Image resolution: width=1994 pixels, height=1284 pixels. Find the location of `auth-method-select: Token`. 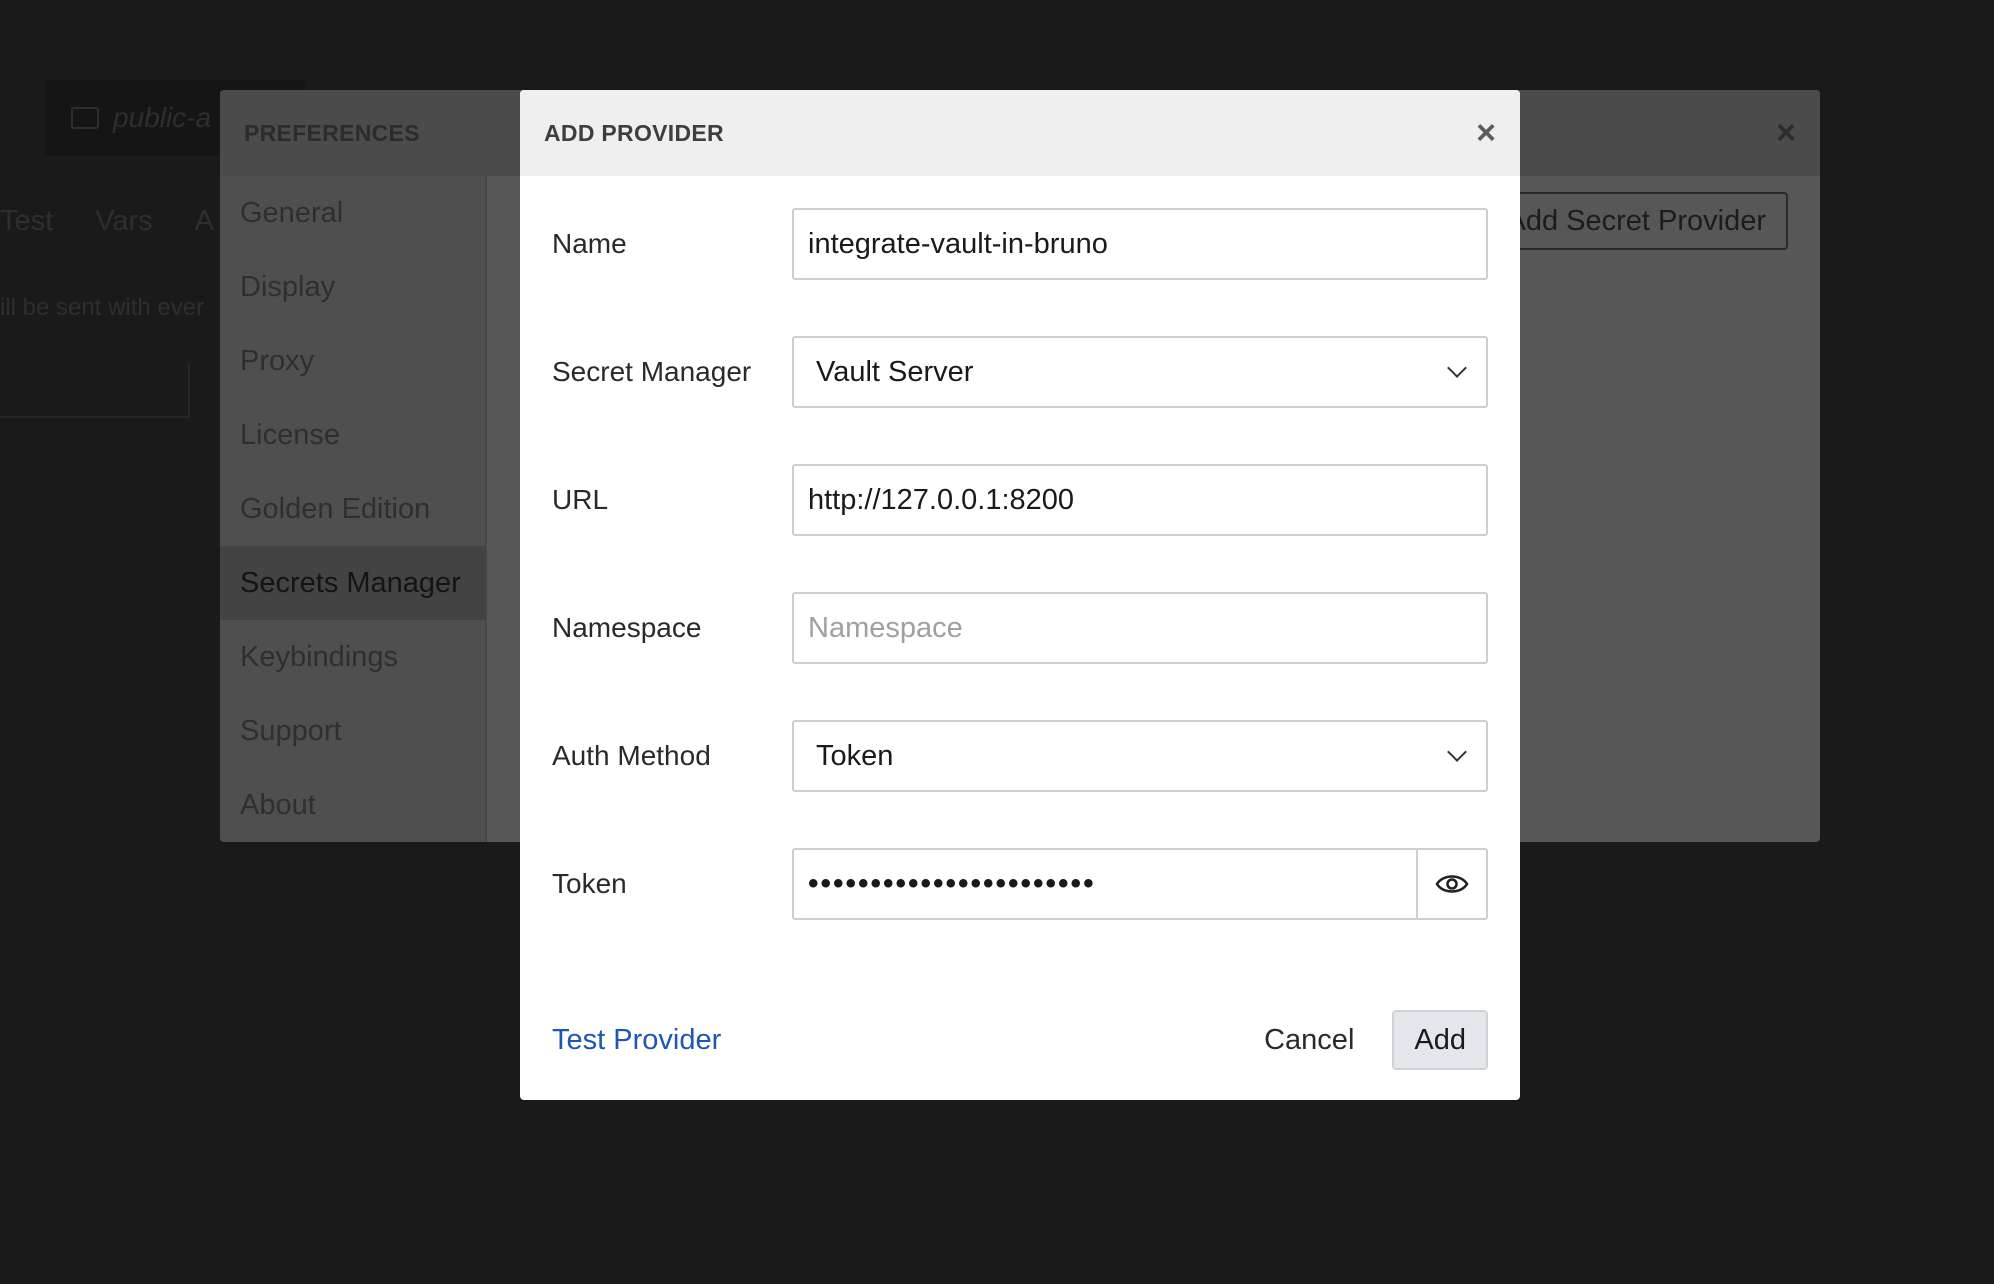

auth-method-select: Token is located at coordinates (1140, 756).